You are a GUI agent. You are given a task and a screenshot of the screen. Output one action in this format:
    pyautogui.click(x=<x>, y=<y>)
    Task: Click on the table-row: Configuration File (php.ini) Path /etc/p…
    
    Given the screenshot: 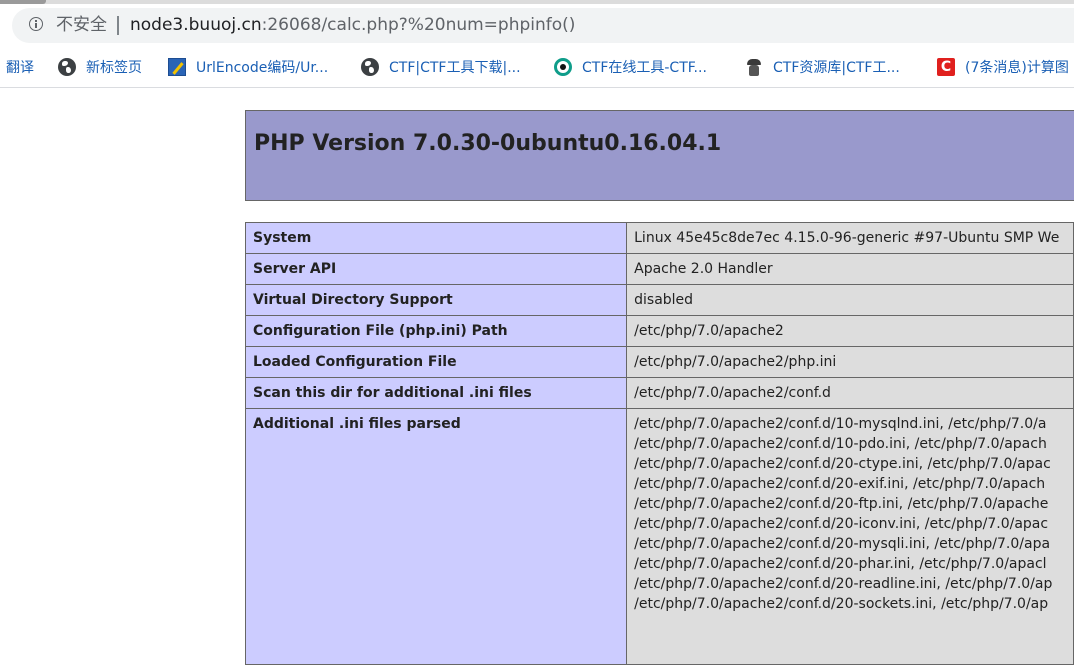 What is the action you would take?
    pyautogui.click(x=659, y=331)
    